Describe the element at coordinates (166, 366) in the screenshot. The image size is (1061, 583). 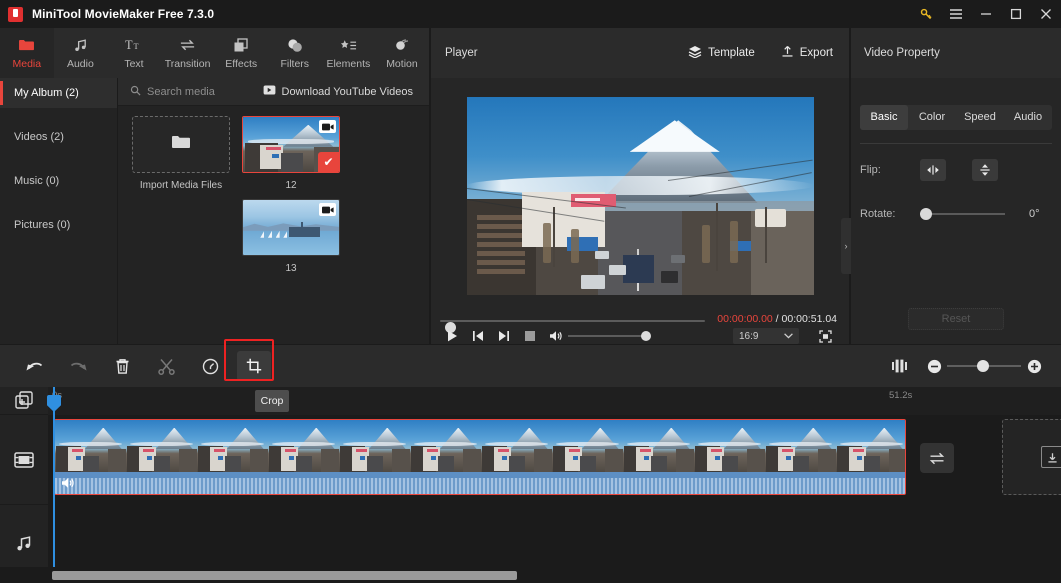
I see `split-button` at that location.